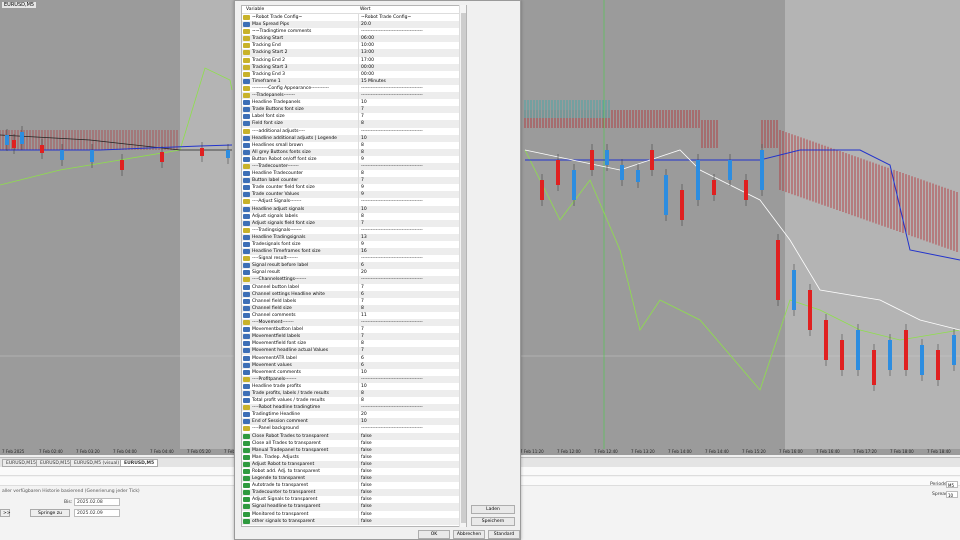 This screenshot has width=960, height=540. What do you see at coordinates (351, 39) in the screenshot?
I see `input-row: Tracking Start 06:00` at bounding box center [351, 39].